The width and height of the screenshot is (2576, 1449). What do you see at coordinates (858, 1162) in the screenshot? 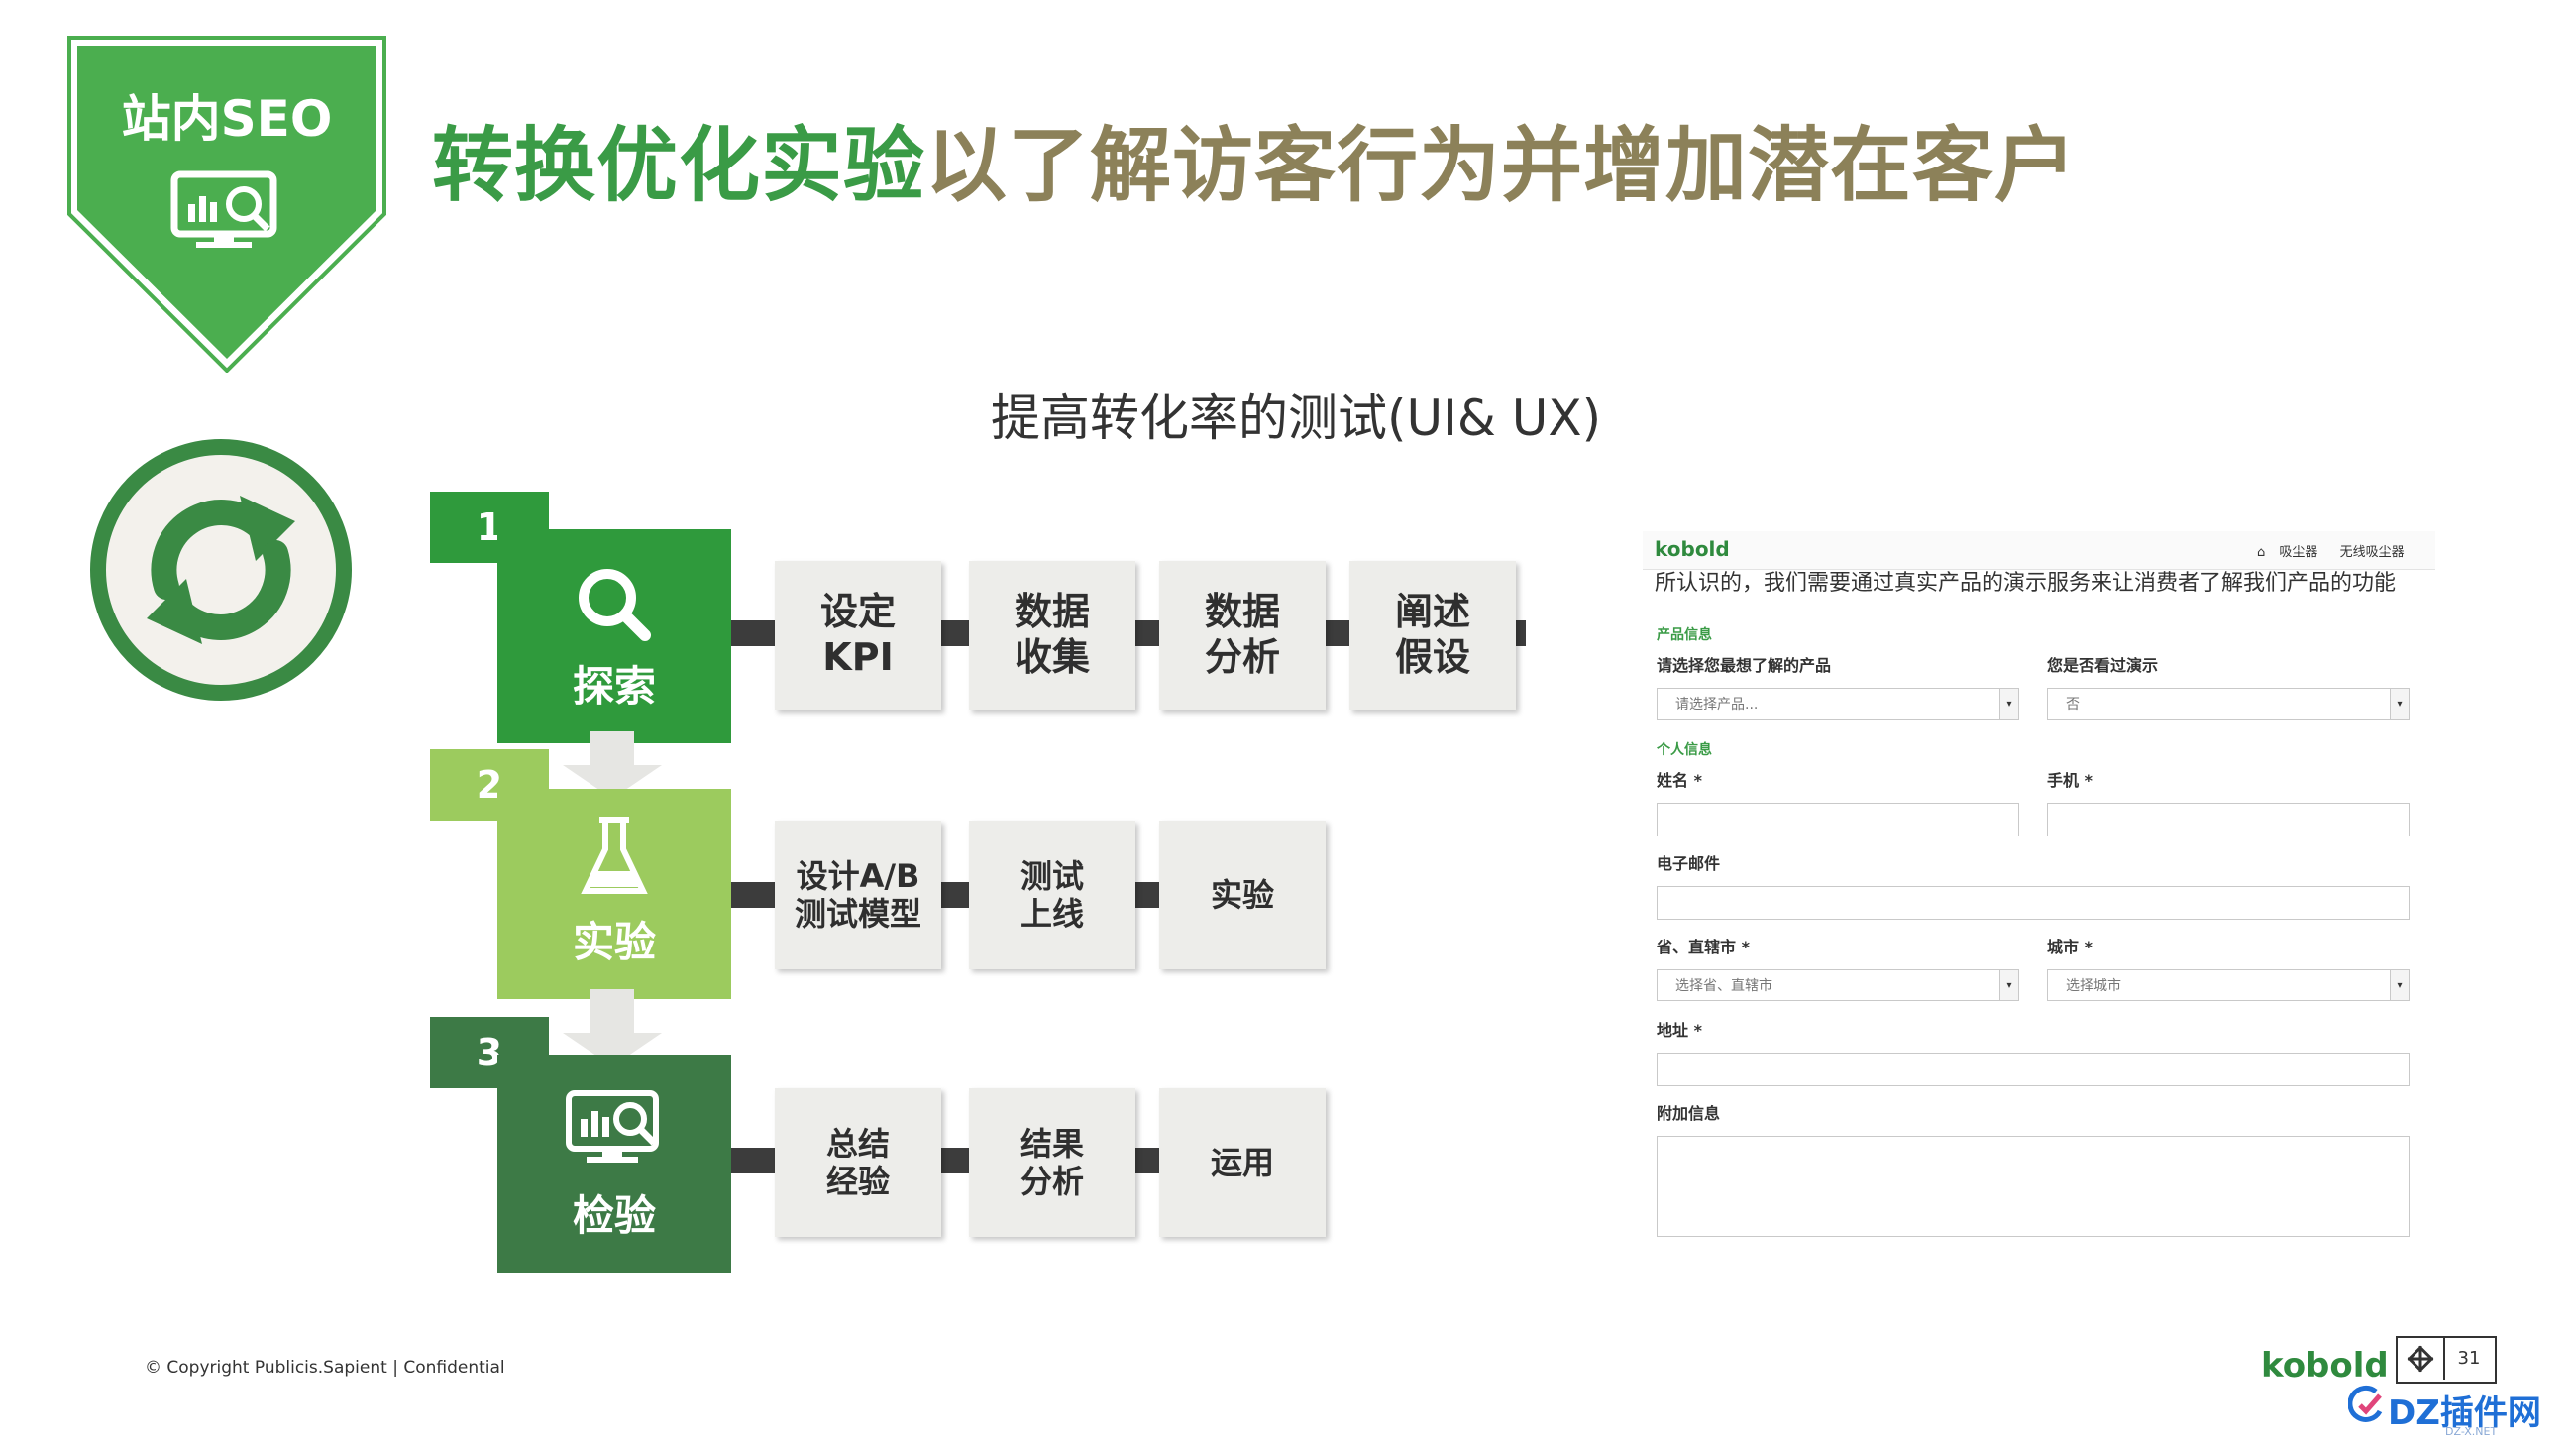
I see `step-3-box-1: 总结 经验` at bounding box center [858, 1162].